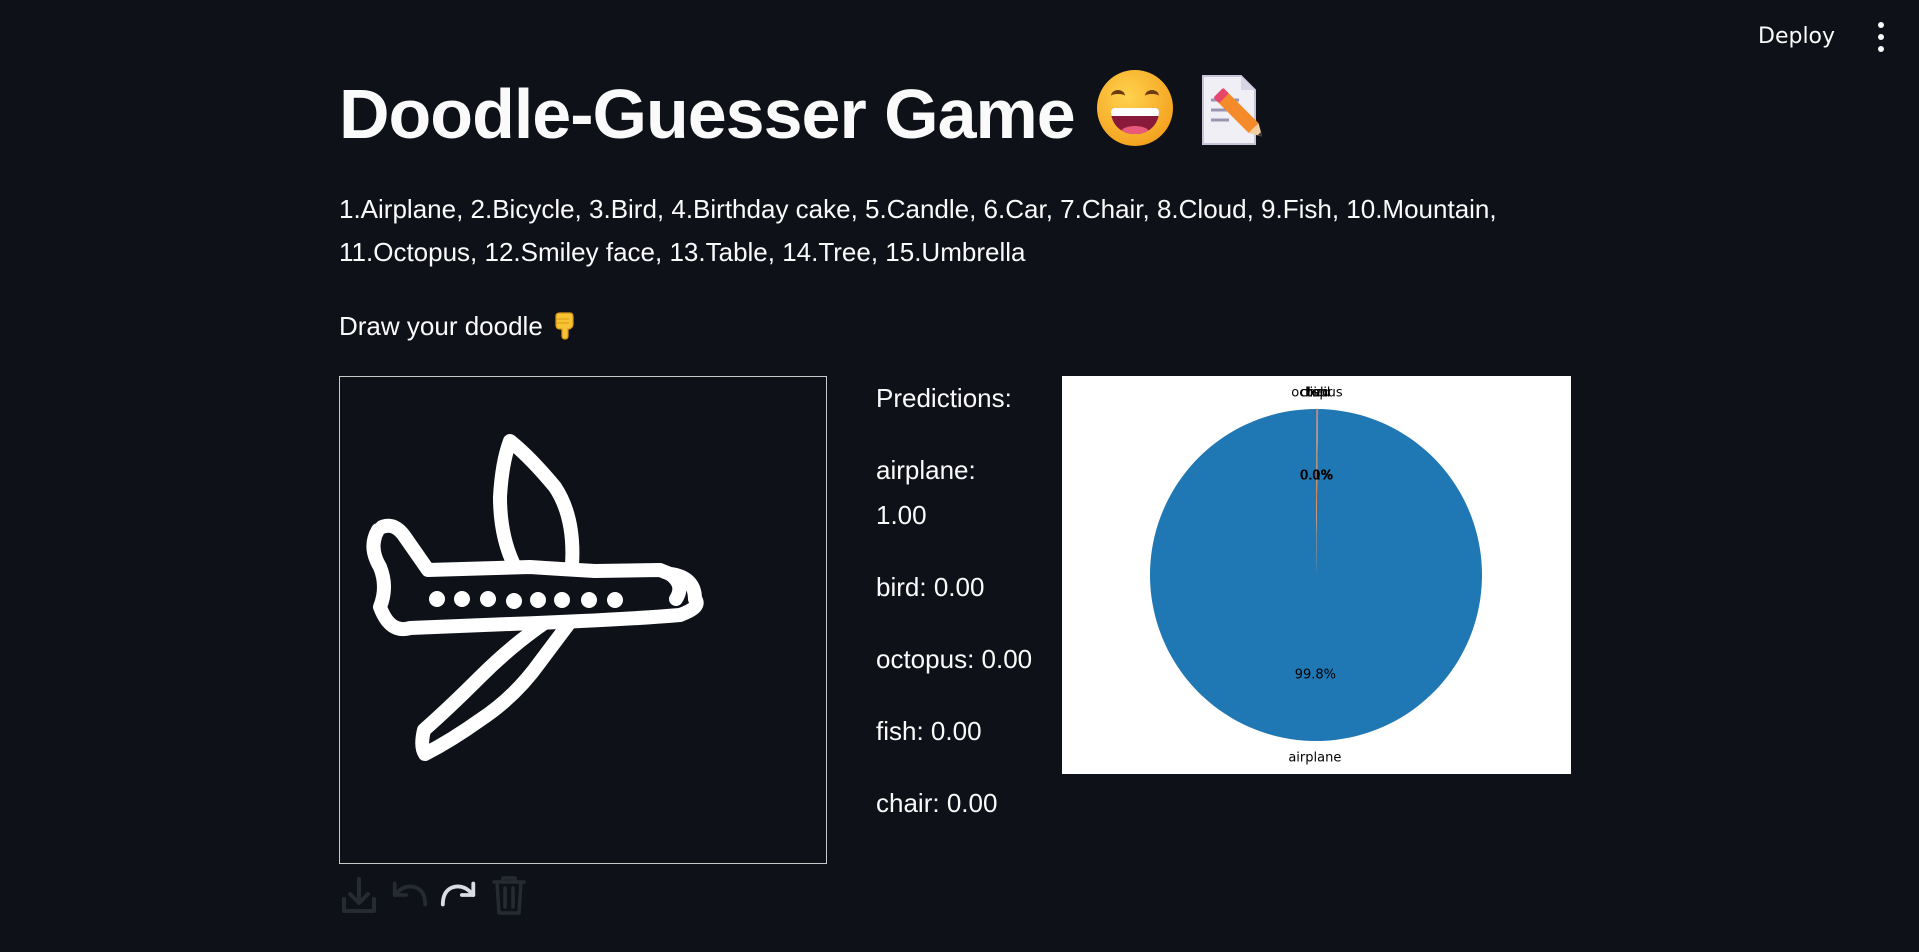 This screenshot has width=1919, height=952. Describe the element at coordinates (1134, 108) in the screenshot. I see `grinning-face-icon` at that location.